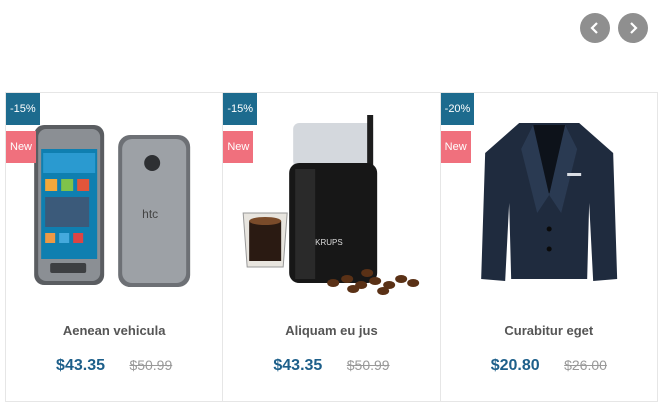  Describe the element at coordinates (150, 214) in the screenshot. I see `svg-text: htc` at that location.